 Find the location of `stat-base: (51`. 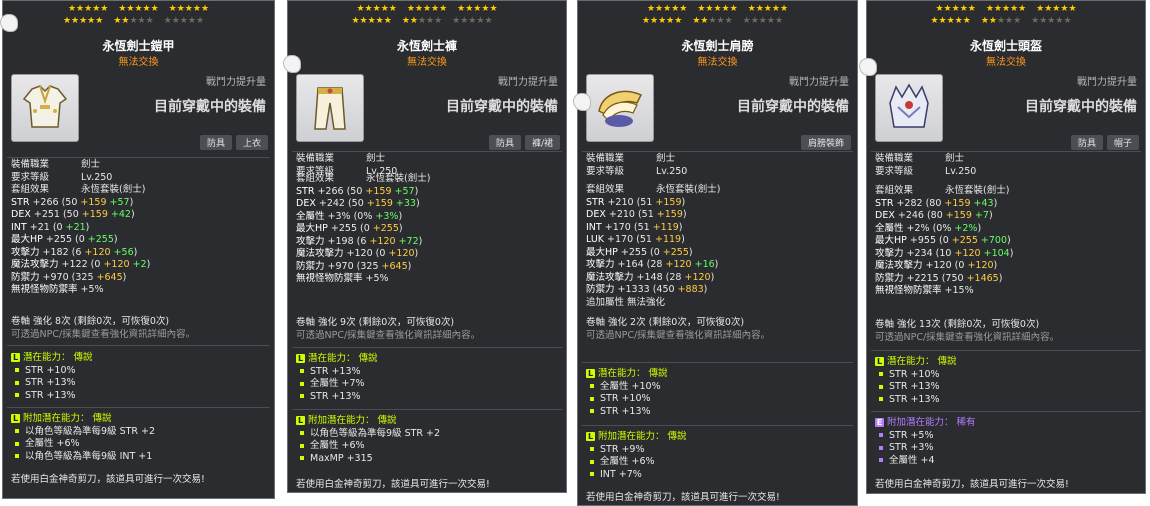

stat-base: (51 is located at coordinates (642, 239).